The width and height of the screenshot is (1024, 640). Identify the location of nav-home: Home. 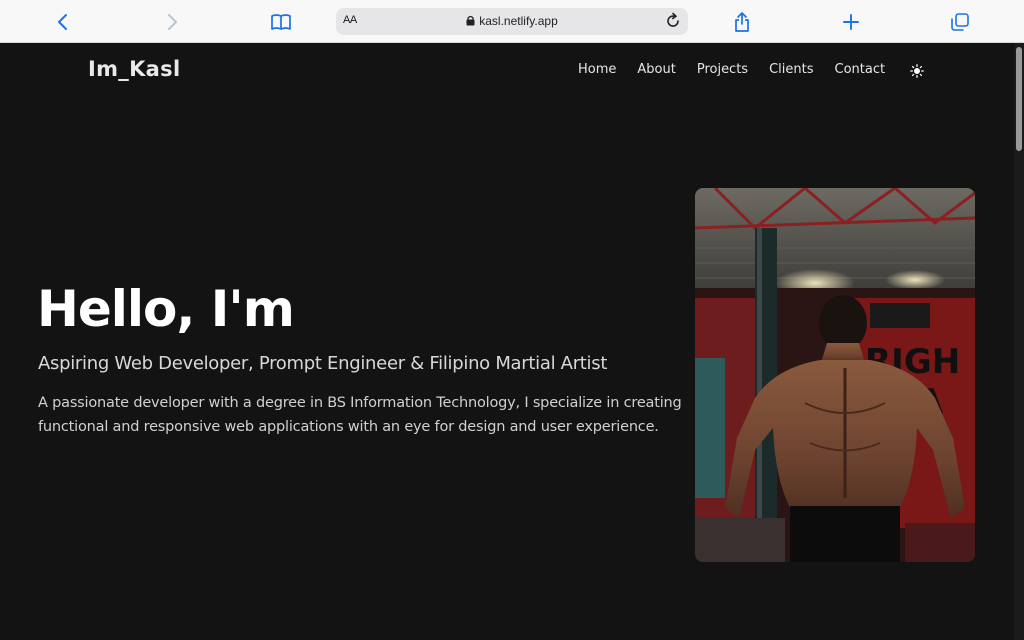
(597, 69).